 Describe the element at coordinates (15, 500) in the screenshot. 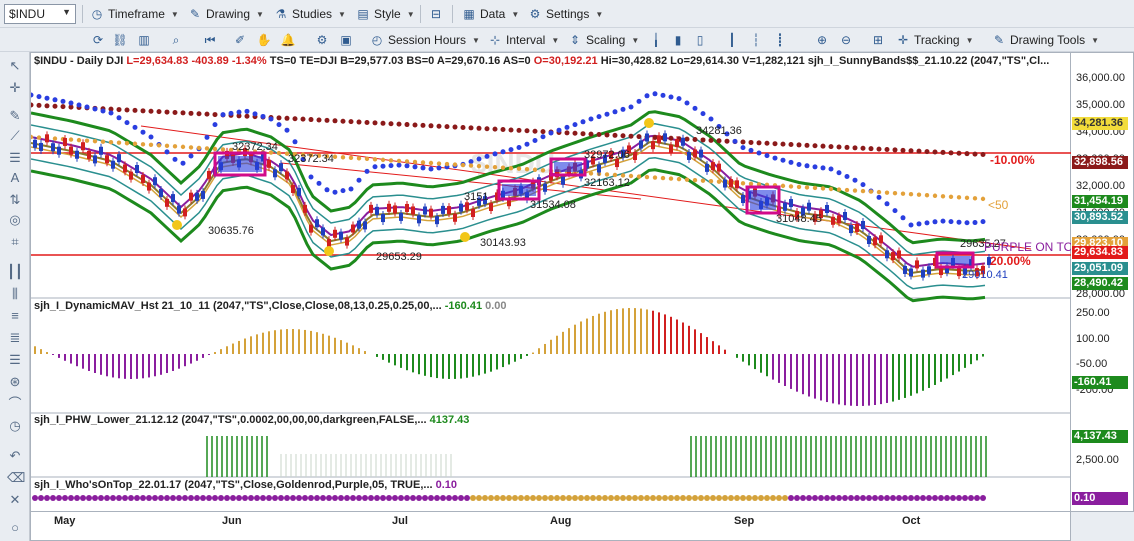

I see `delete-icon: ✕` at that location.